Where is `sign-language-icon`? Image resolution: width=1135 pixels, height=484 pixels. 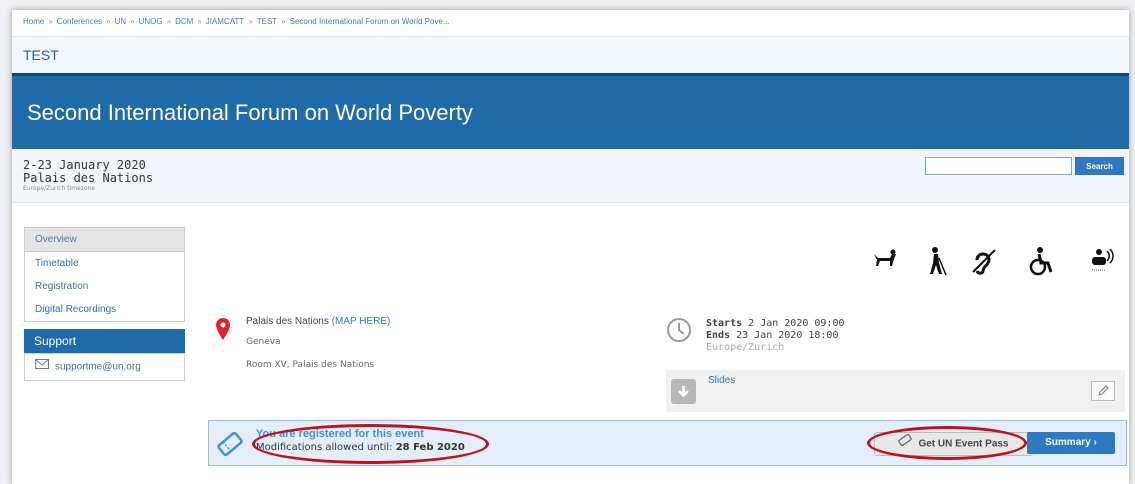 sign-language-icon is located at coordinates (1101, 262).